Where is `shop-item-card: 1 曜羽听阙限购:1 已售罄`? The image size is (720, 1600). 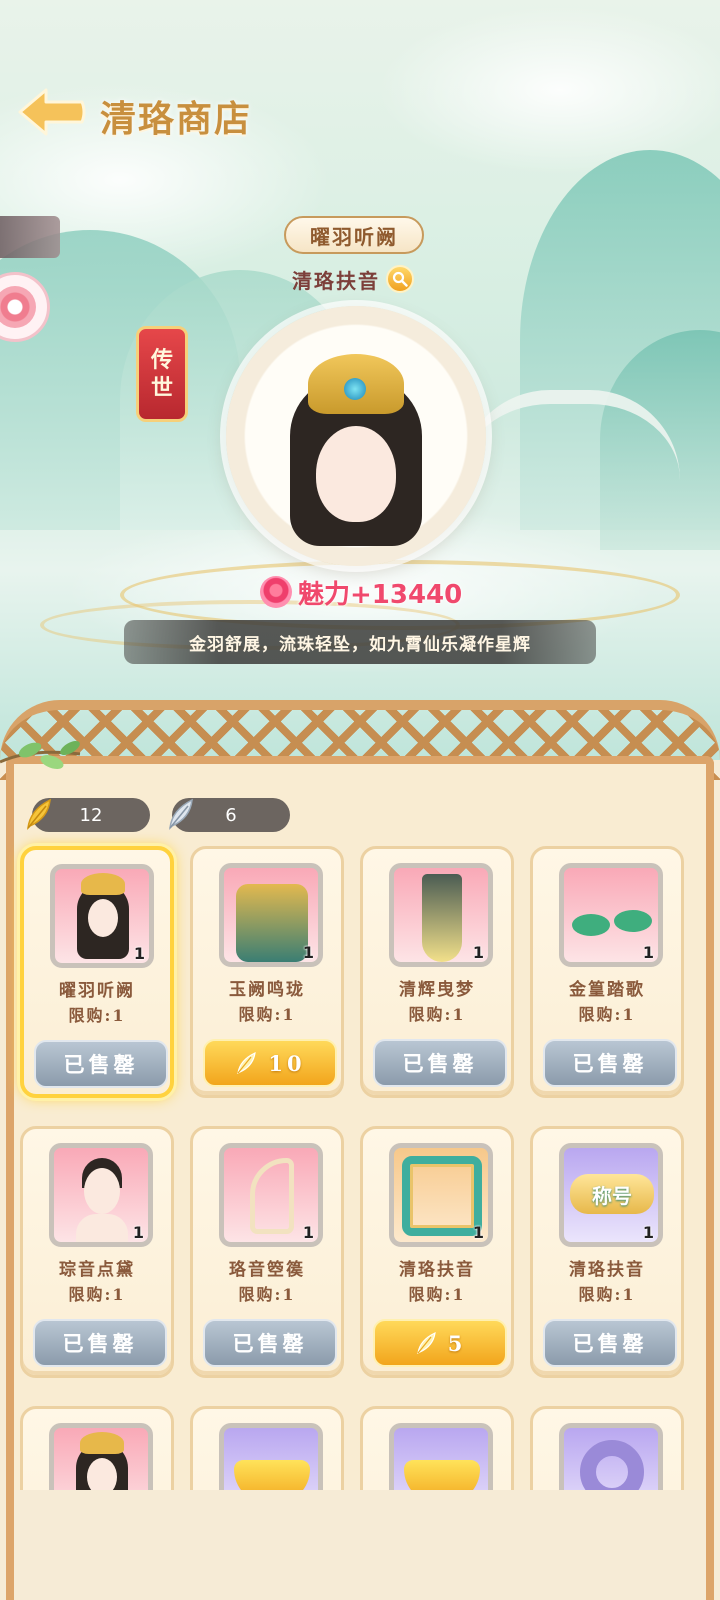
shop-item-card: 1 曜羽听阙限购:1 已售罄 is located at coordinates (97, 972).